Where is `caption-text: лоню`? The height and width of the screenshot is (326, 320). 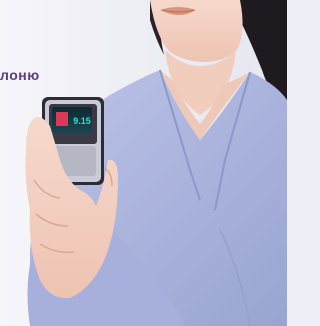
caption-text: лоню is located at coordinates (20, 75).